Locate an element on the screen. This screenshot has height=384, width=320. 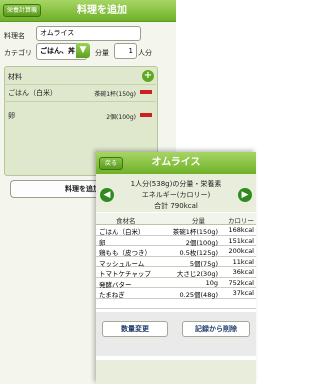
table-row: ごはん（白米） 茶碗1杯(150g) 168kcal is located at coordinates (176, 230).